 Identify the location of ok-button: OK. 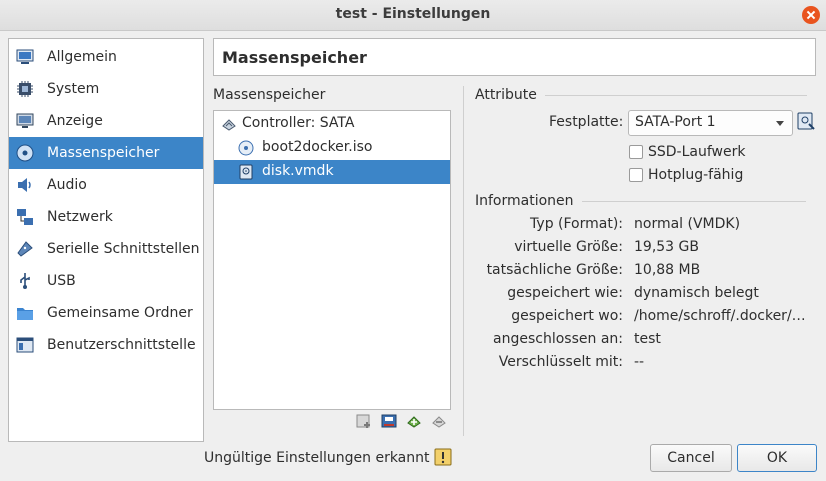
(777, 458).